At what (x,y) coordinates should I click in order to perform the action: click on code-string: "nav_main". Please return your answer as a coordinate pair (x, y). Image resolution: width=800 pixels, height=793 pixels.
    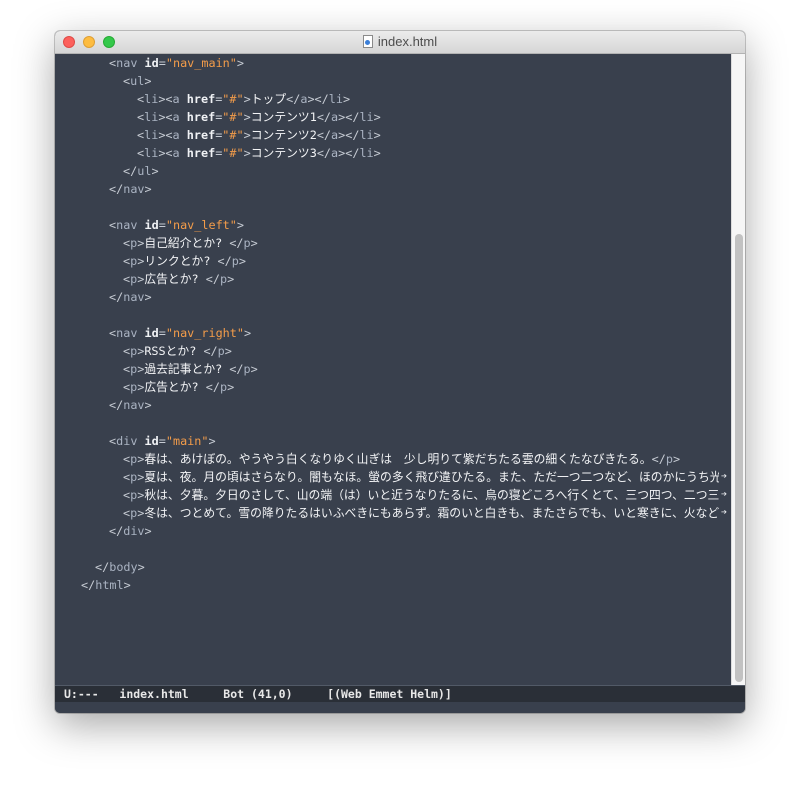
    Looking at the image, I should click on (201, 63).